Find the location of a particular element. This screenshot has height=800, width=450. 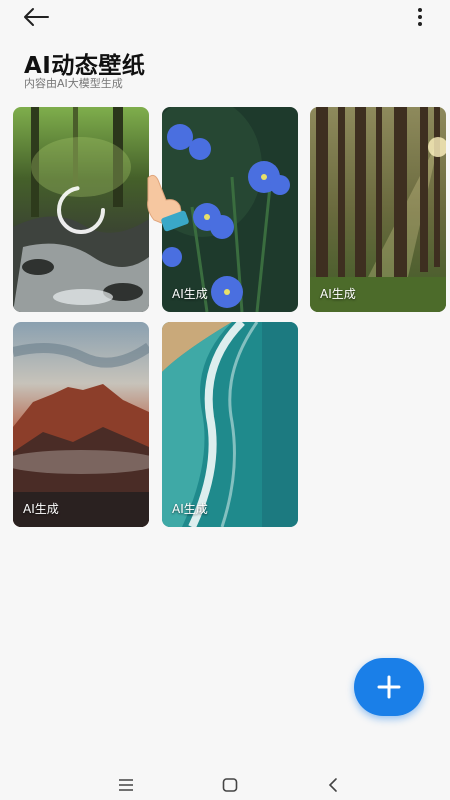

plus-icon is located at coordinates (389, 687).